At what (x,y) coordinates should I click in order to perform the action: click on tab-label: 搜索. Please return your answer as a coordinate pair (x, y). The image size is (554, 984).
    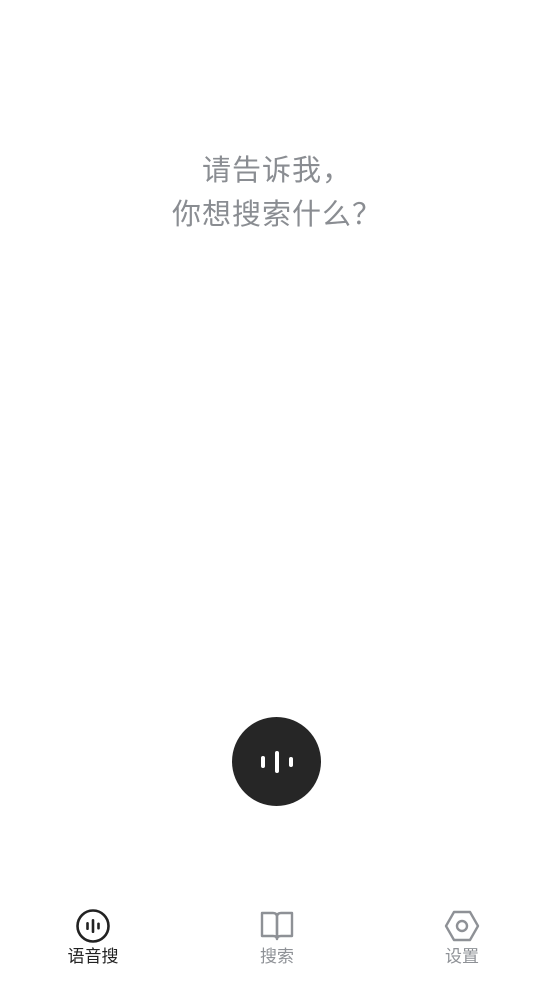
    Looking at the image, I should click on (277, 957).